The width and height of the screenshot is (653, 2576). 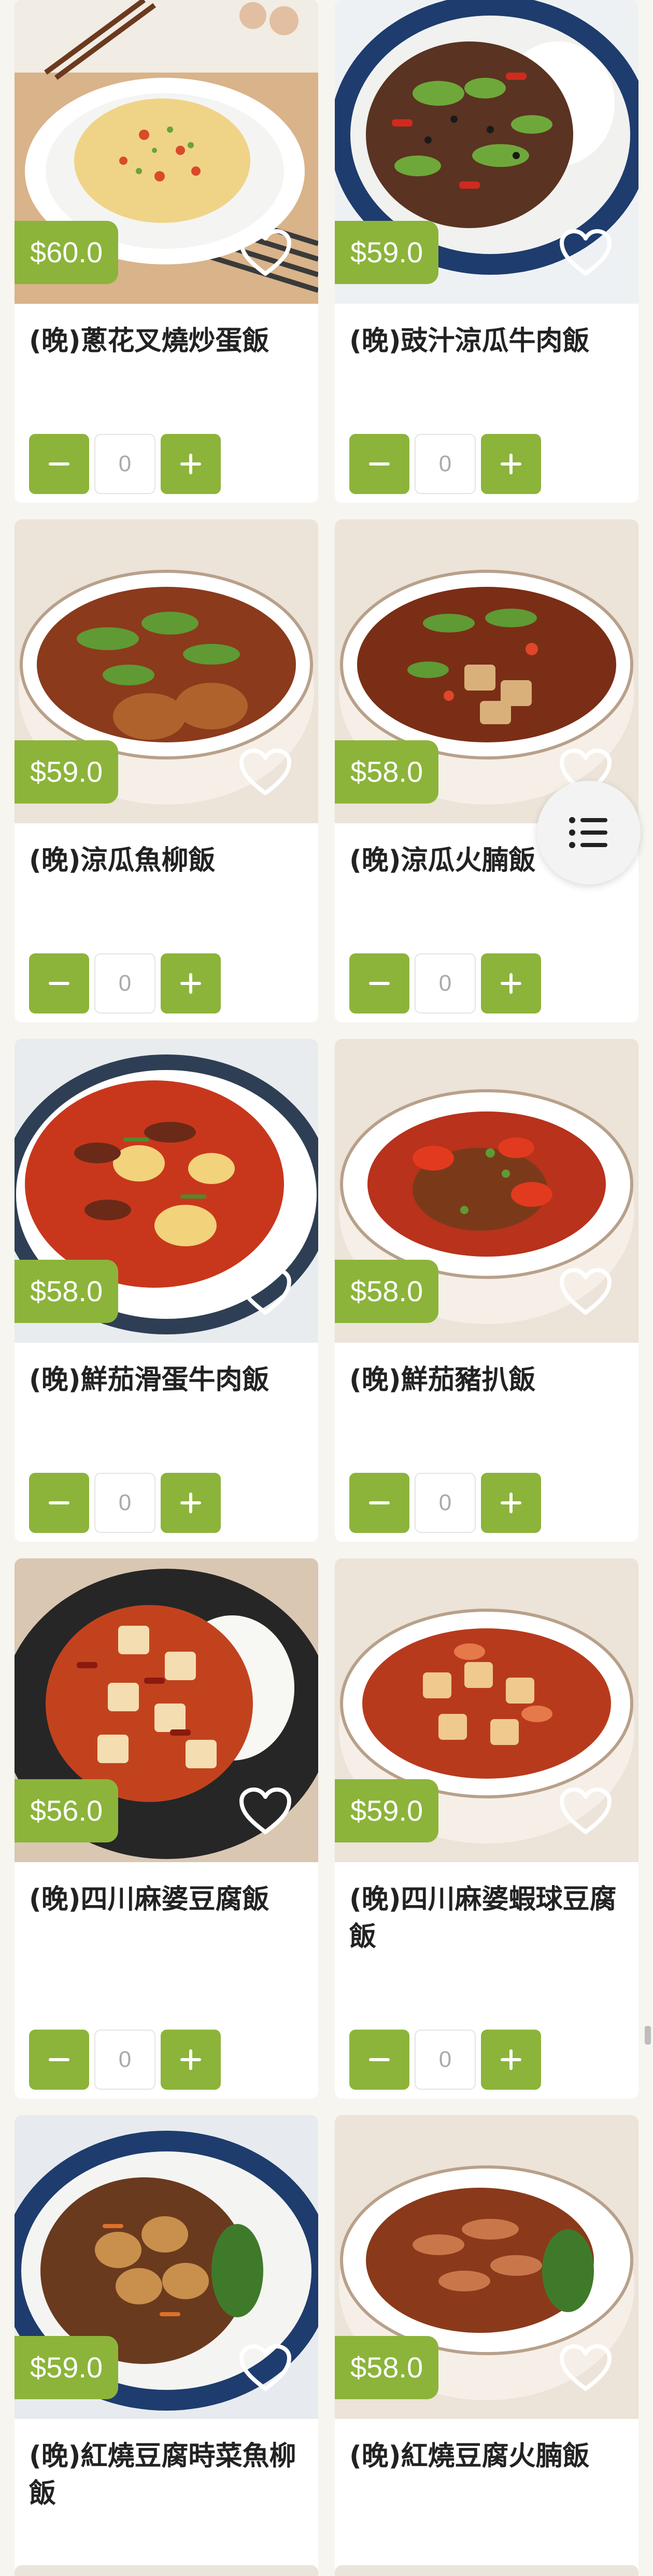 What do you see at coordinates (167, 152) in the screenshot?
I see `food-photo: $60.0` at bounding box center [167, 152].